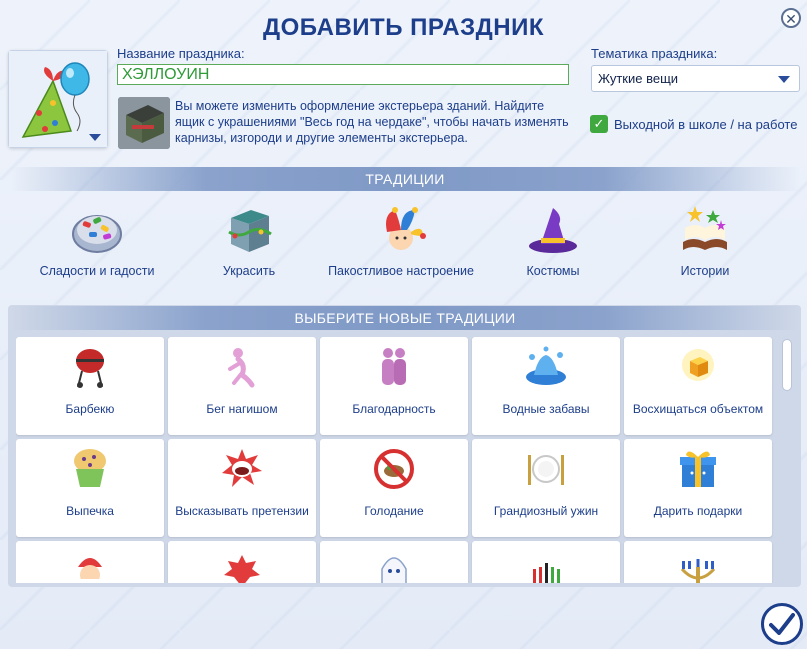 This screenshot has height=649, width=807. I want to click on tradition-item: Пакостливое настроение, so click(401, 240).